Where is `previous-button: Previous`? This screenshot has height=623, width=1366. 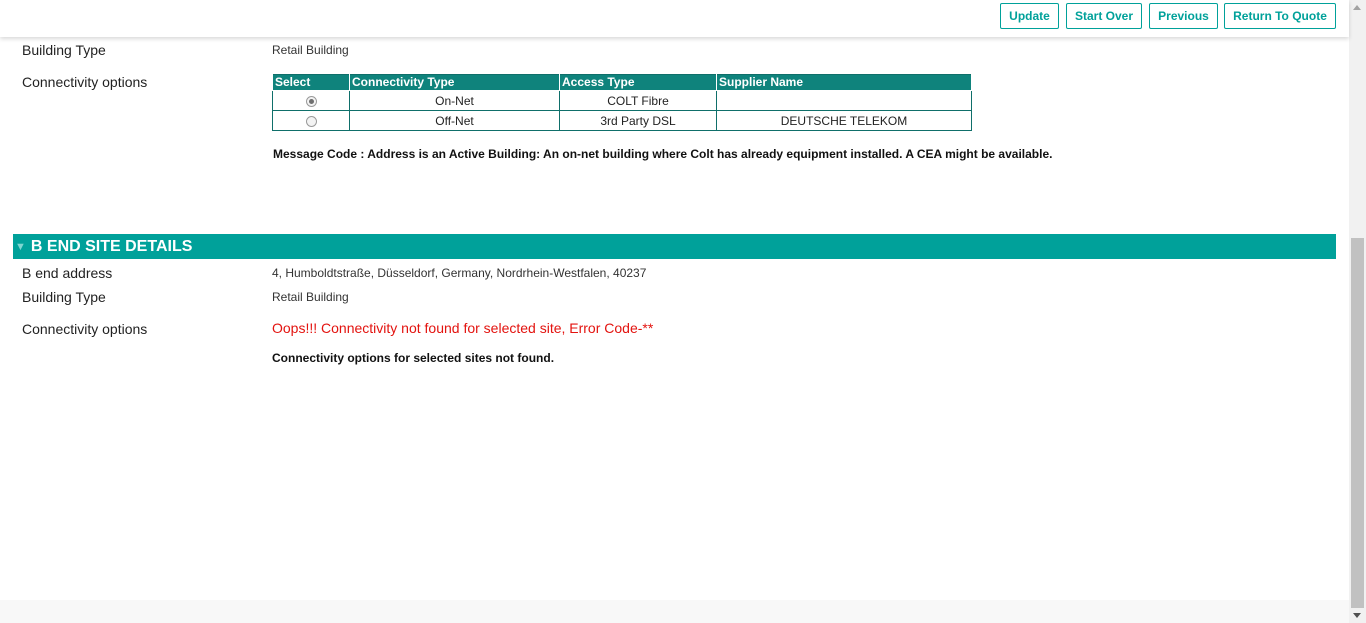
previous-button: Previous is located at coordinates (1183, 16).